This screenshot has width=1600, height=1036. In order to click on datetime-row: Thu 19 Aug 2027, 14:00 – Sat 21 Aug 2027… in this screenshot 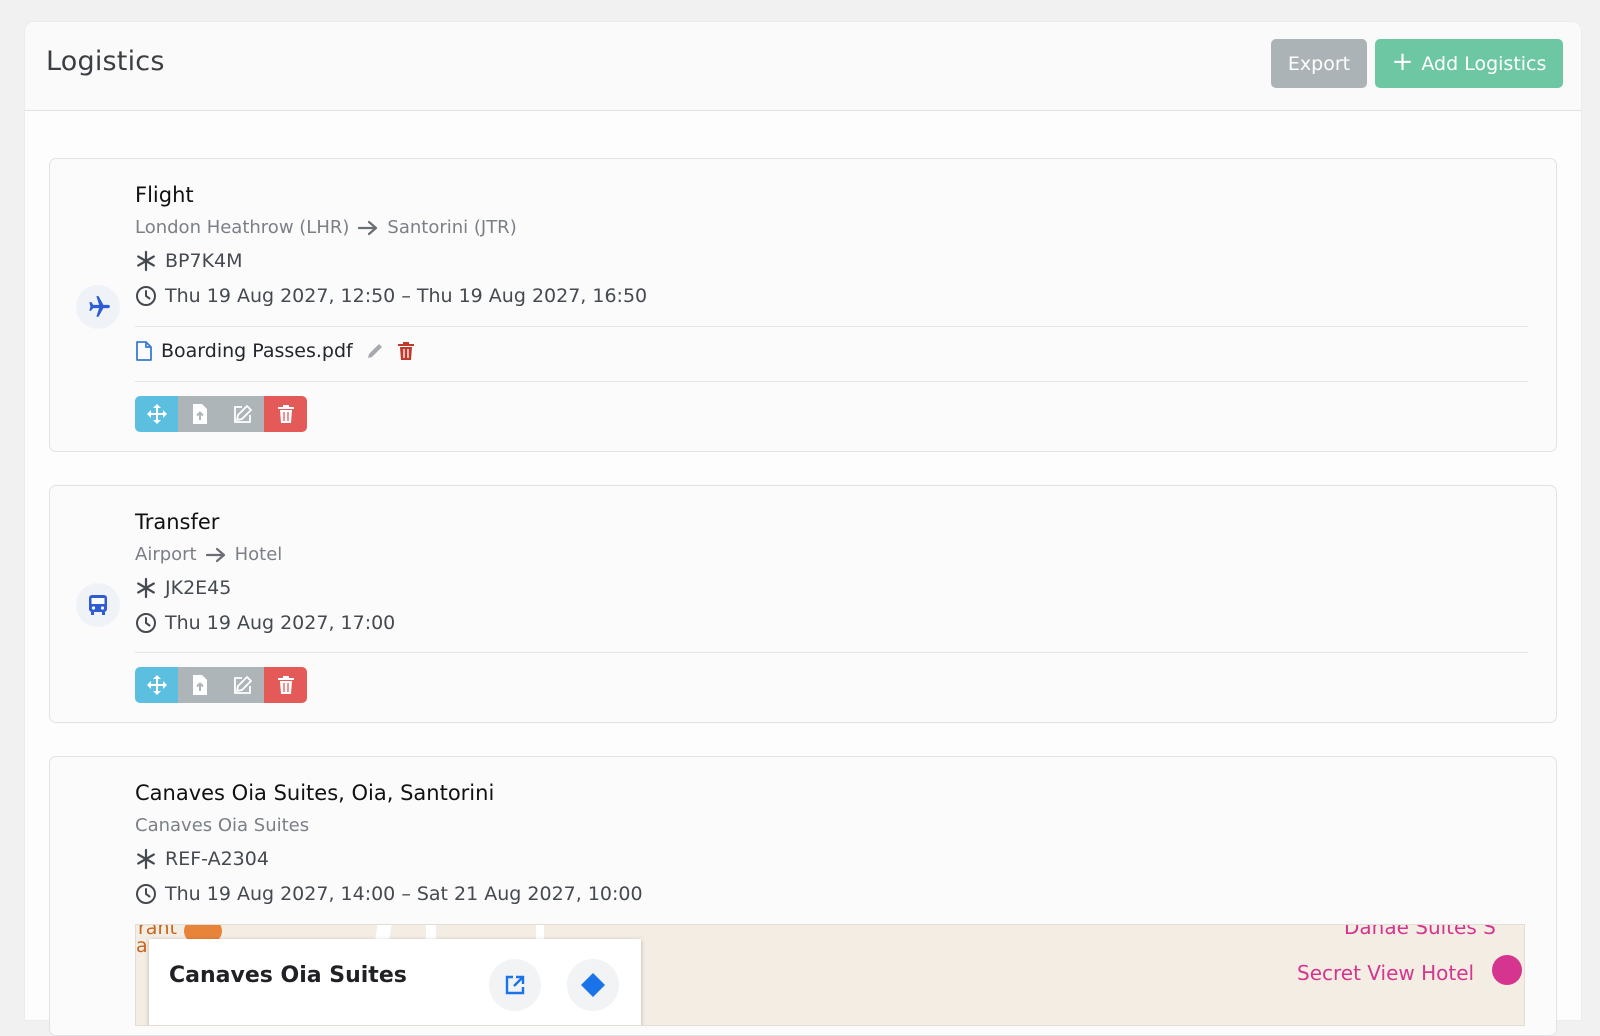, I will do `click(389, 894)`.